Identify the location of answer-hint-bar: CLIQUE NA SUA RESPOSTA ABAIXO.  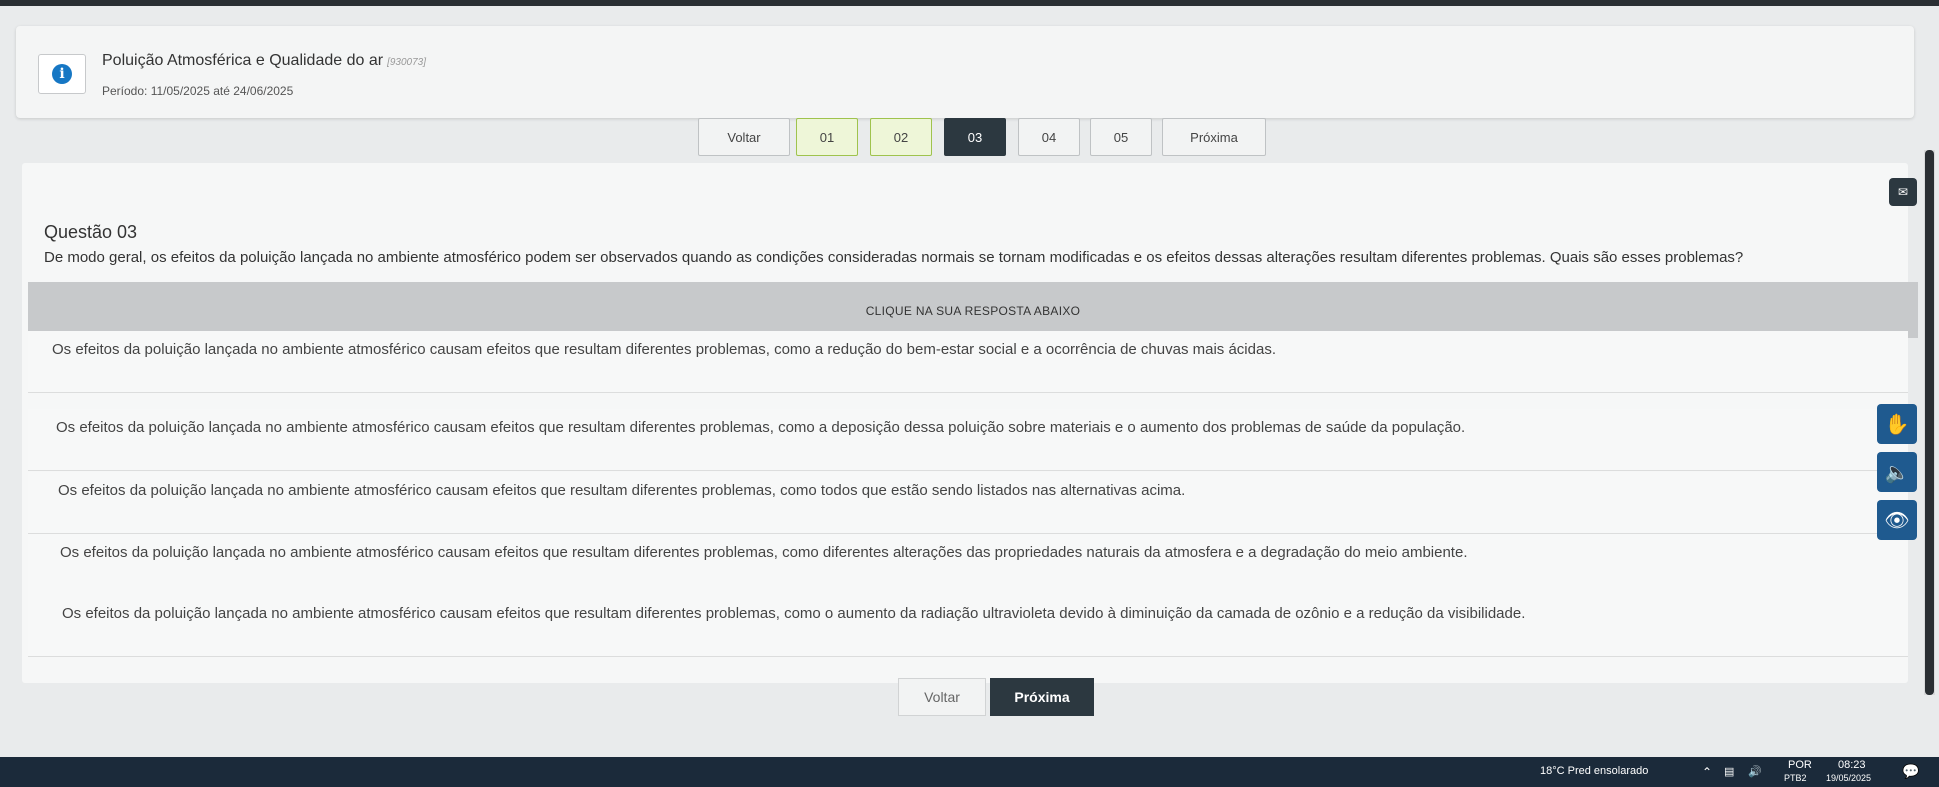
(973, 310).